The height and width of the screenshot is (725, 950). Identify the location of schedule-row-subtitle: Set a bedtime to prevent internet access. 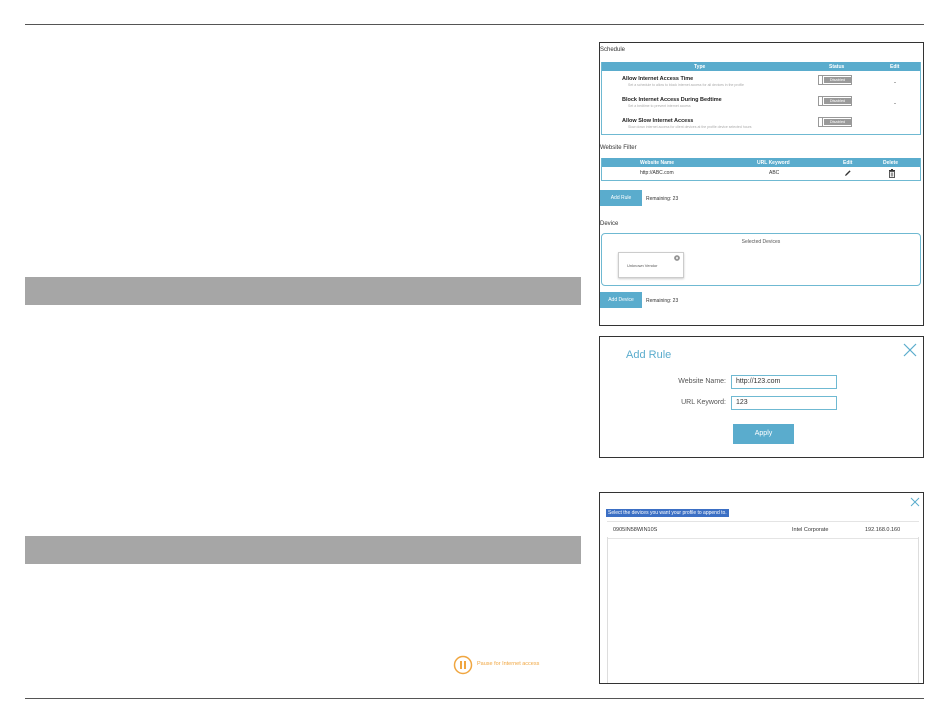
(659, 106).